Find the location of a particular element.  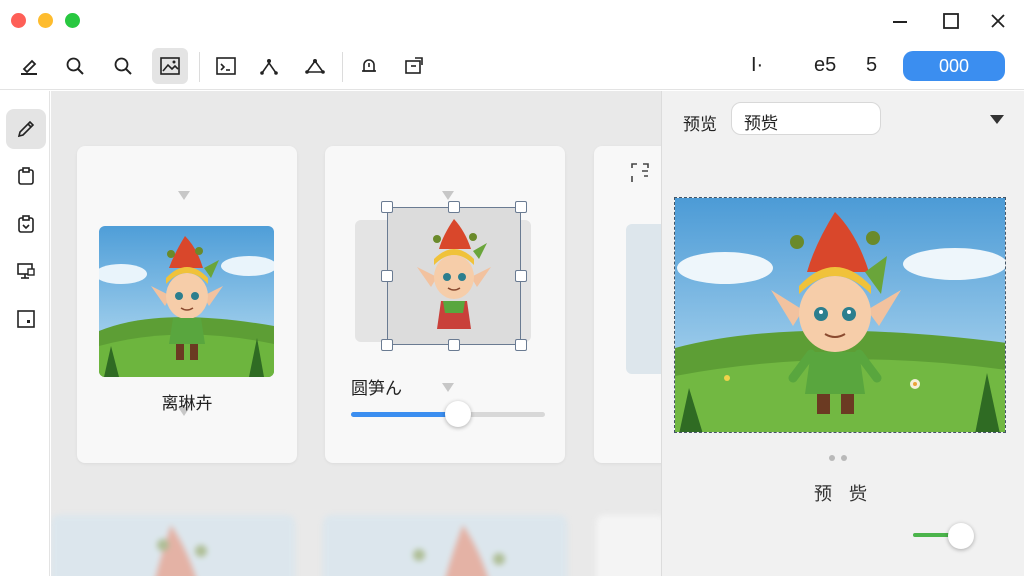

search-icon is located at coordinates (75, 66).